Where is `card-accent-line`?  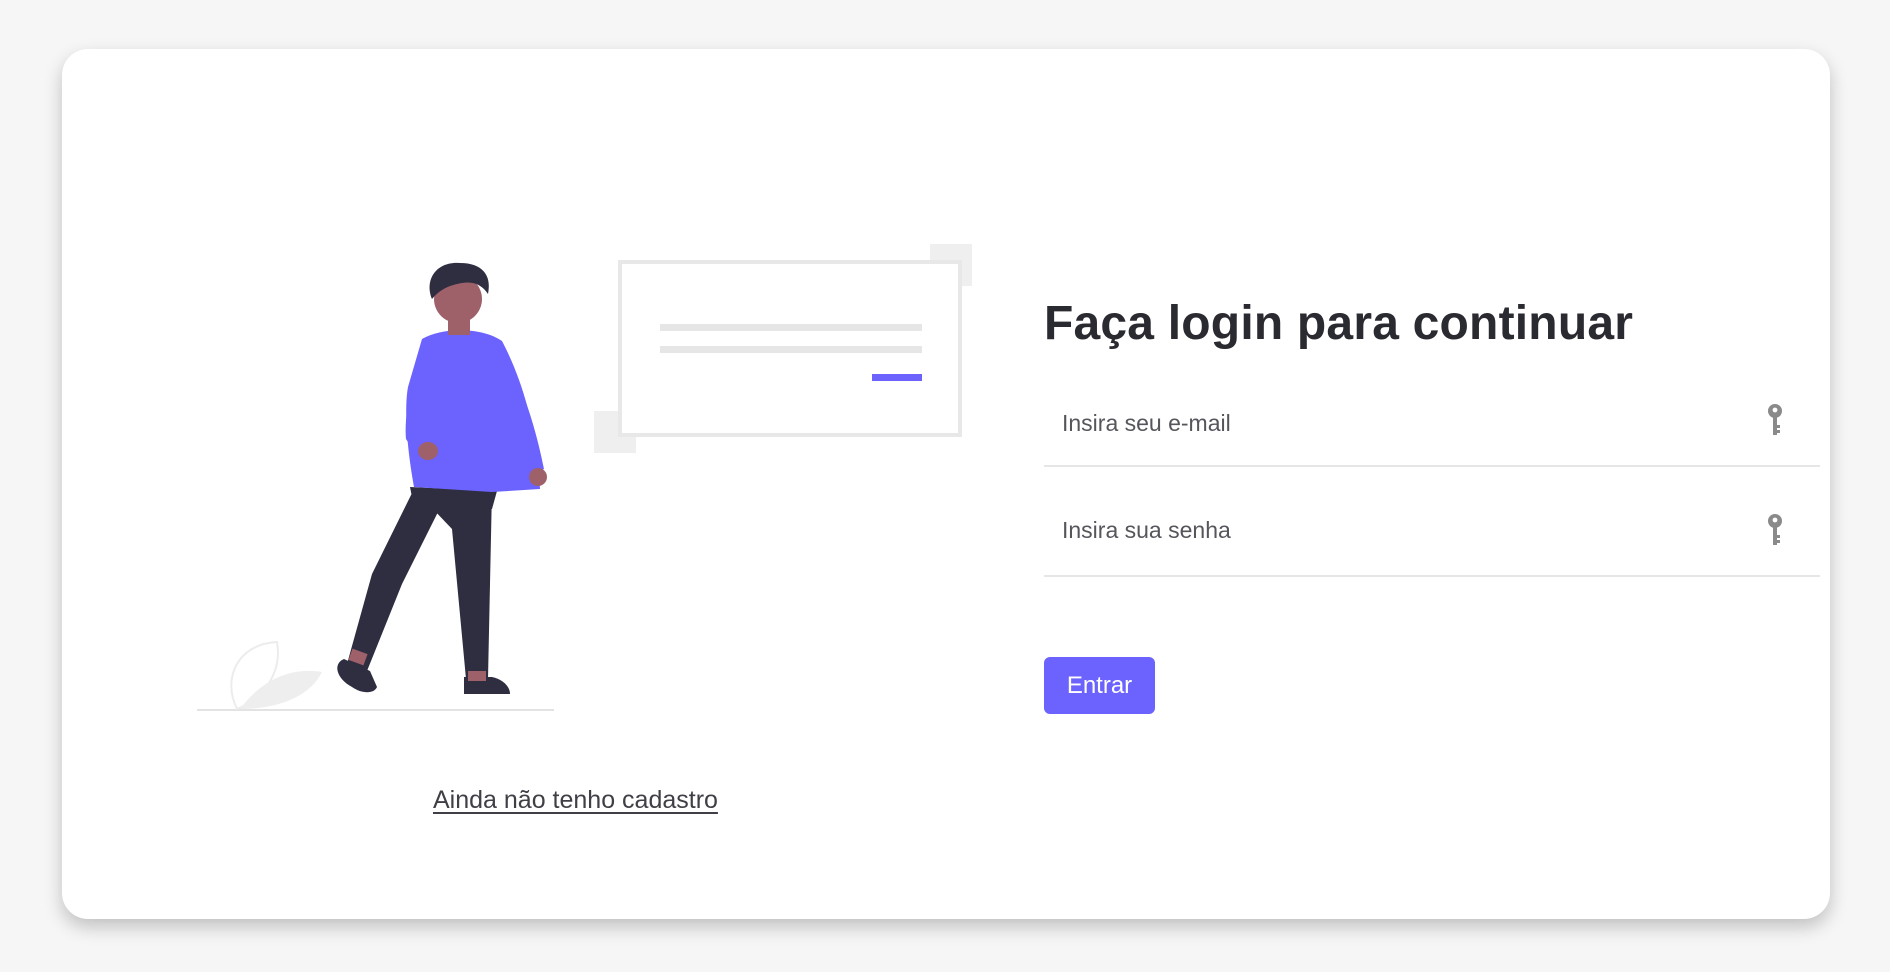
card-accent-line is located at coordinates (897, 377).